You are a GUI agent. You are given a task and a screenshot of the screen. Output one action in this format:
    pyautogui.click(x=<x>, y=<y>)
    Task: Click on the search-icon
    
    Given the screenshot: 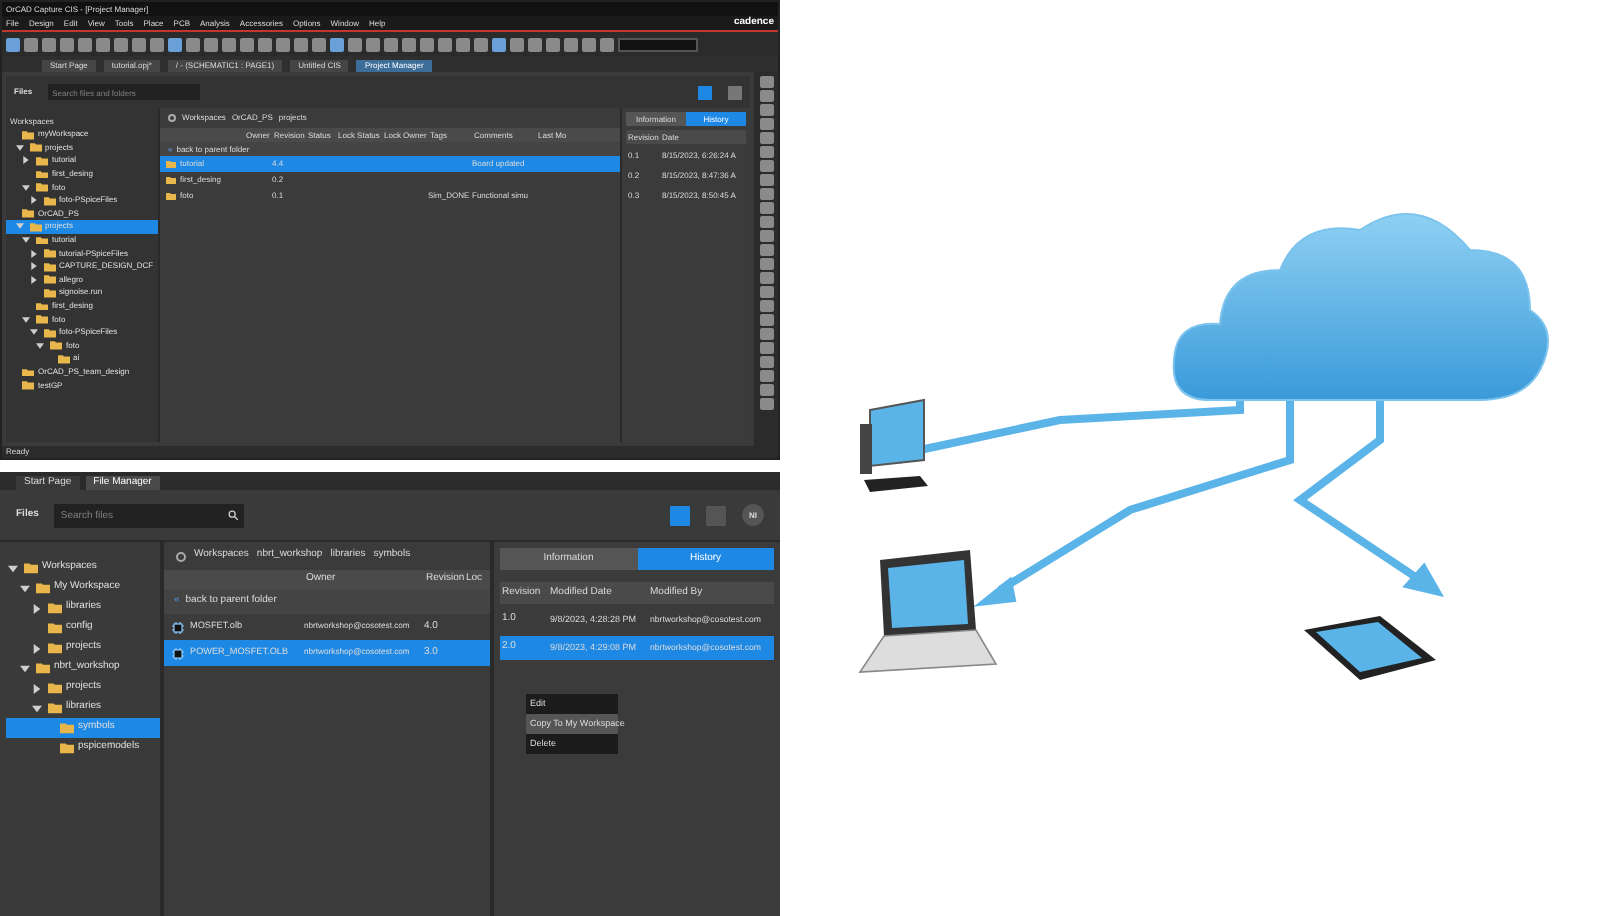 What is the action you would take?
    pyautogui.click(x=233, y=515)
    